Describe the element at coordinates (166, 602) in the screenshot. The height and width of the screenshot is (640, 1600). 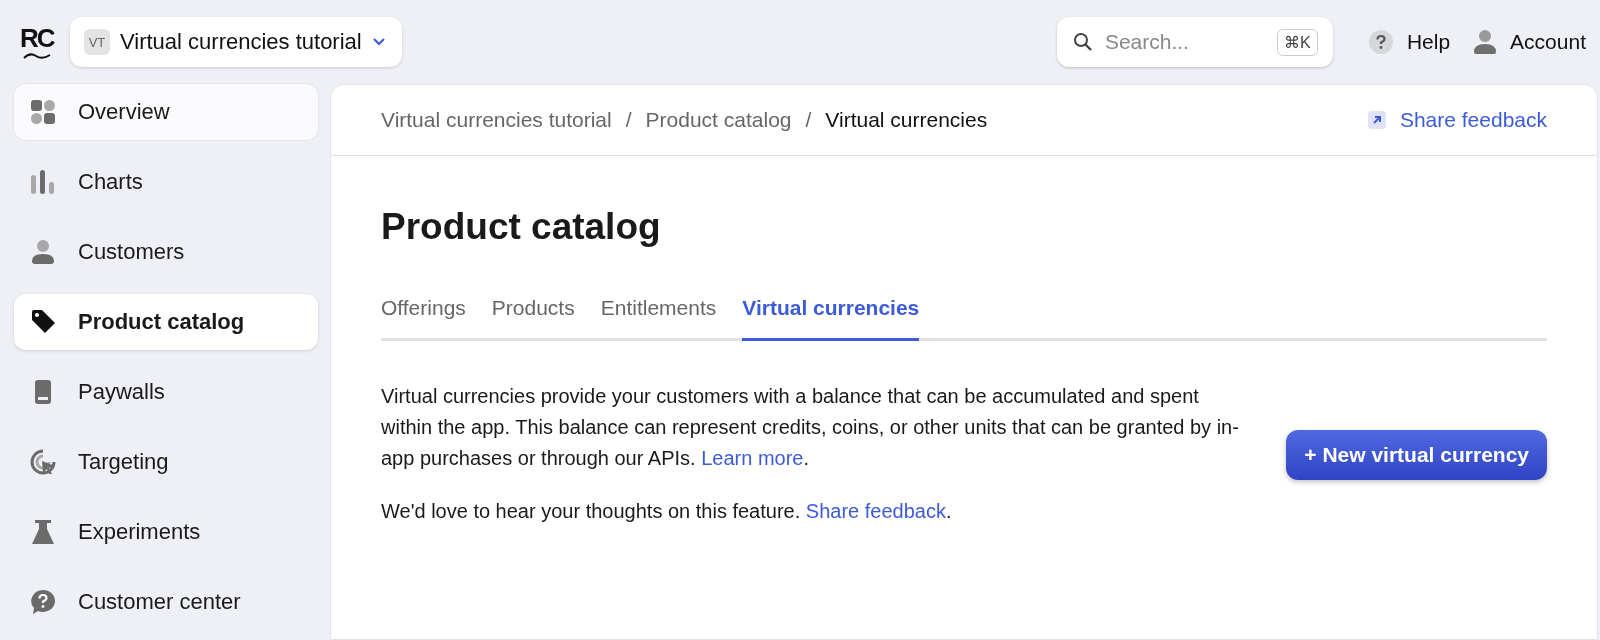
I see `sidebar-item: Customer center` at that location.